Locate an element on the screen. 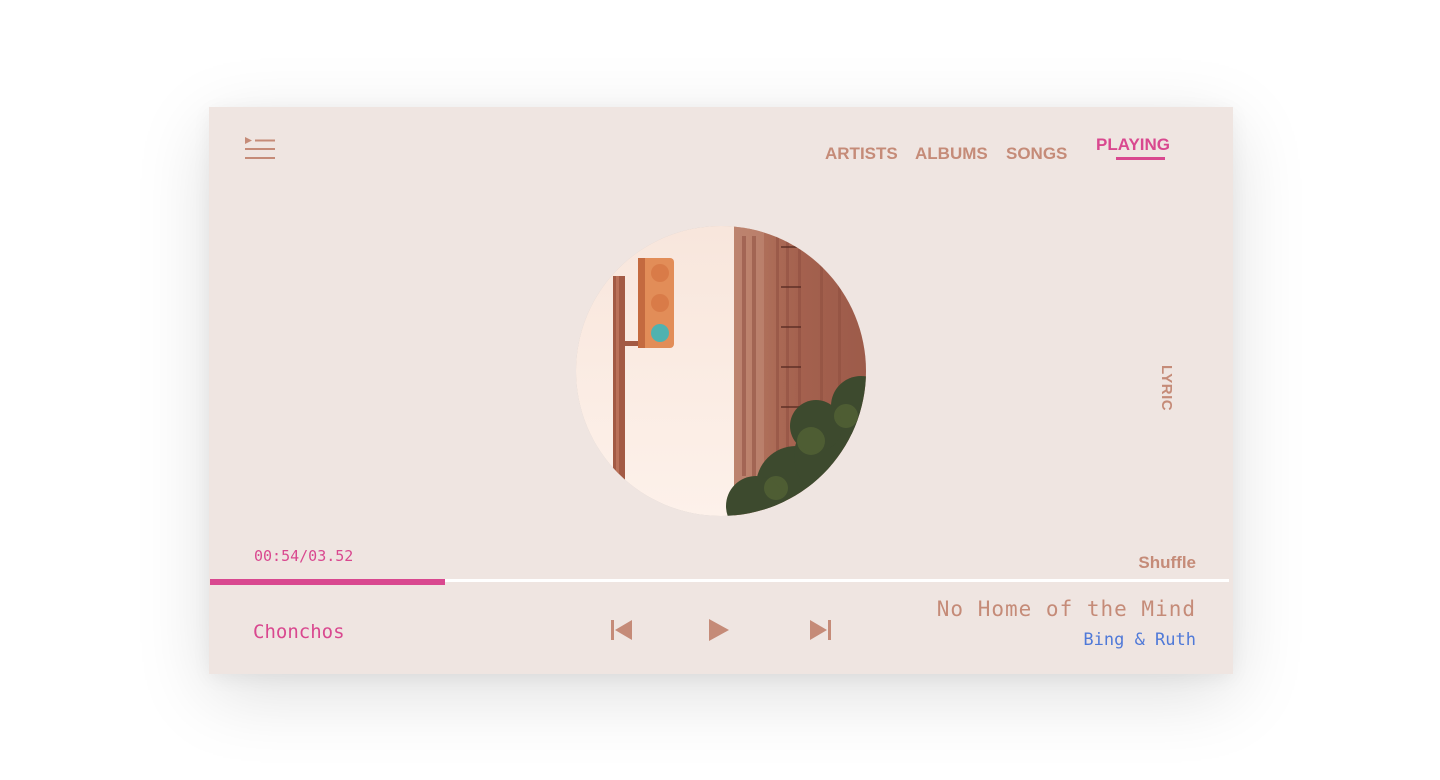  play-button is located at coordinates (719, 630).